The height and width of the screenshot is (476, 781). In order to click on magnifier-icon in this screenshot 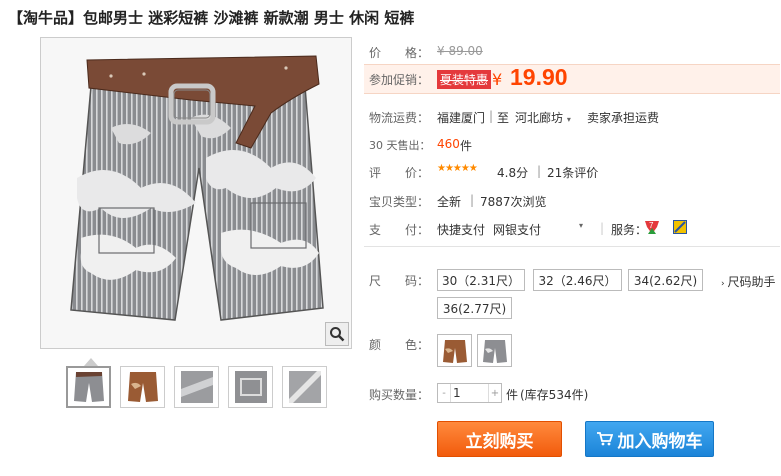, I will do `click(337, 334)`.